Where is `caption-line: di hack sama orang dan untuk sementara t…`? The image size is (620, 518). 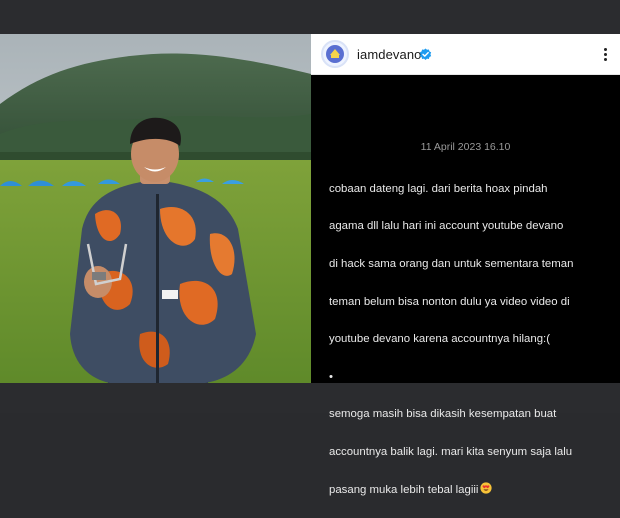 caption-line: di hack sama orang dan untuk sementara t… is located at coordinates (451, 263).